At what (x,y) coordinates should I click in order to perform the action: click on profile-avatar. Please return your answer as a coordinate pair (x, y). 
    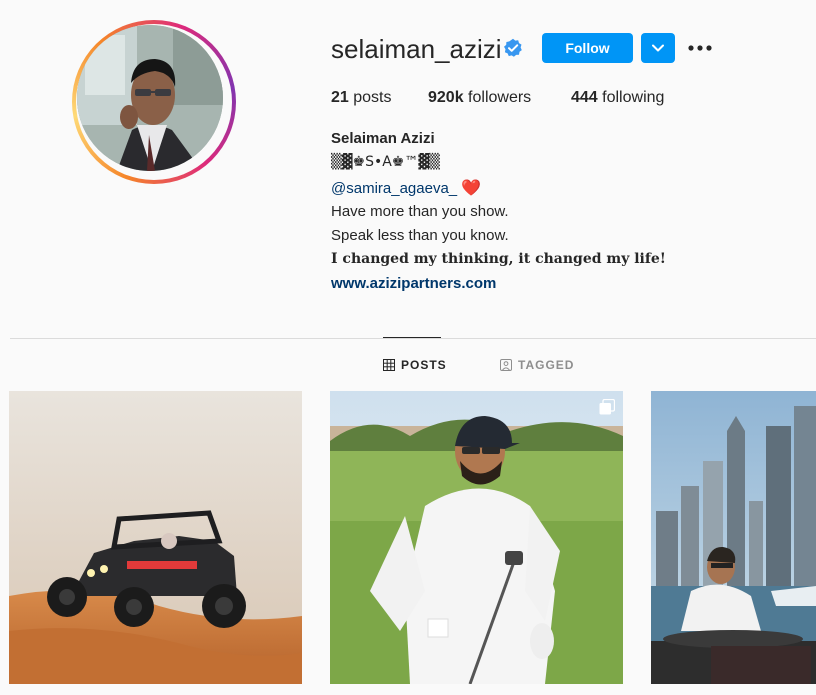
    Looking at the image, I should click on (154, 102).